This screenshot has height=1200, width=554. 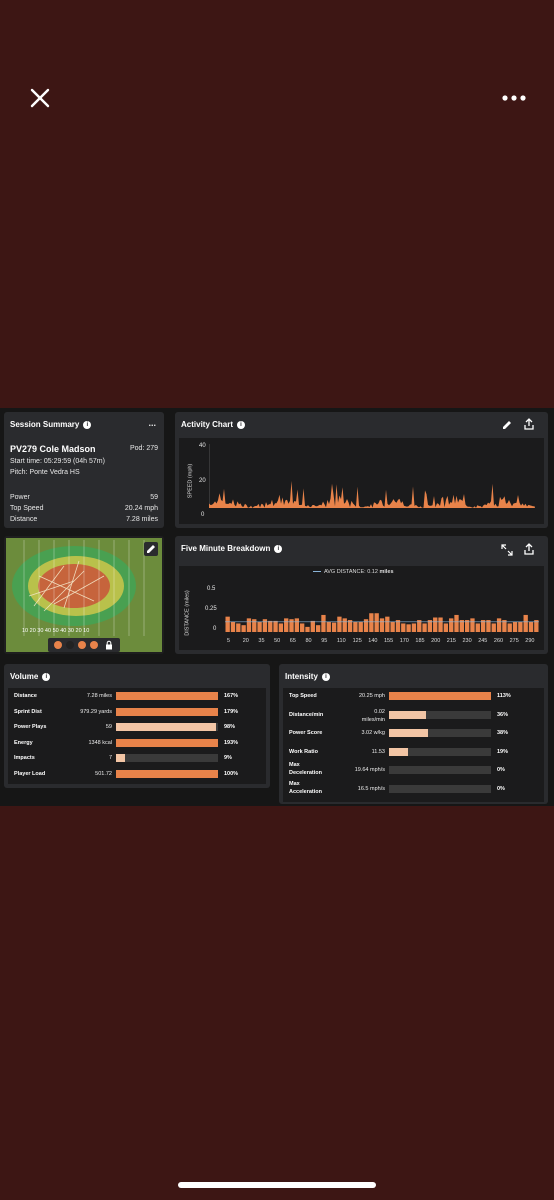 I want to click on close-button, so click(x=40, y=98).